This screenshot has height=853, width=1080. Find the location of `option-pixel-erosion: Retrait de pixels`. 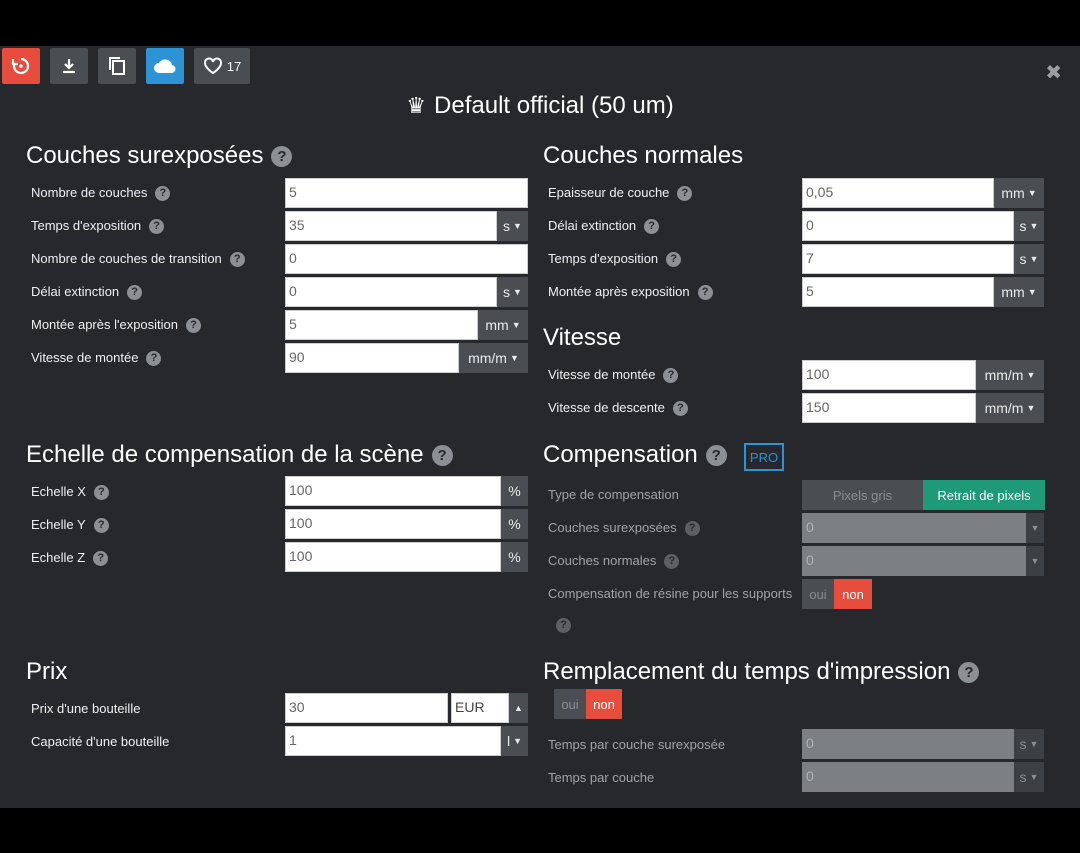

option-pixel-erosion: Retrait de pixels is located at coordinates (984, 495).